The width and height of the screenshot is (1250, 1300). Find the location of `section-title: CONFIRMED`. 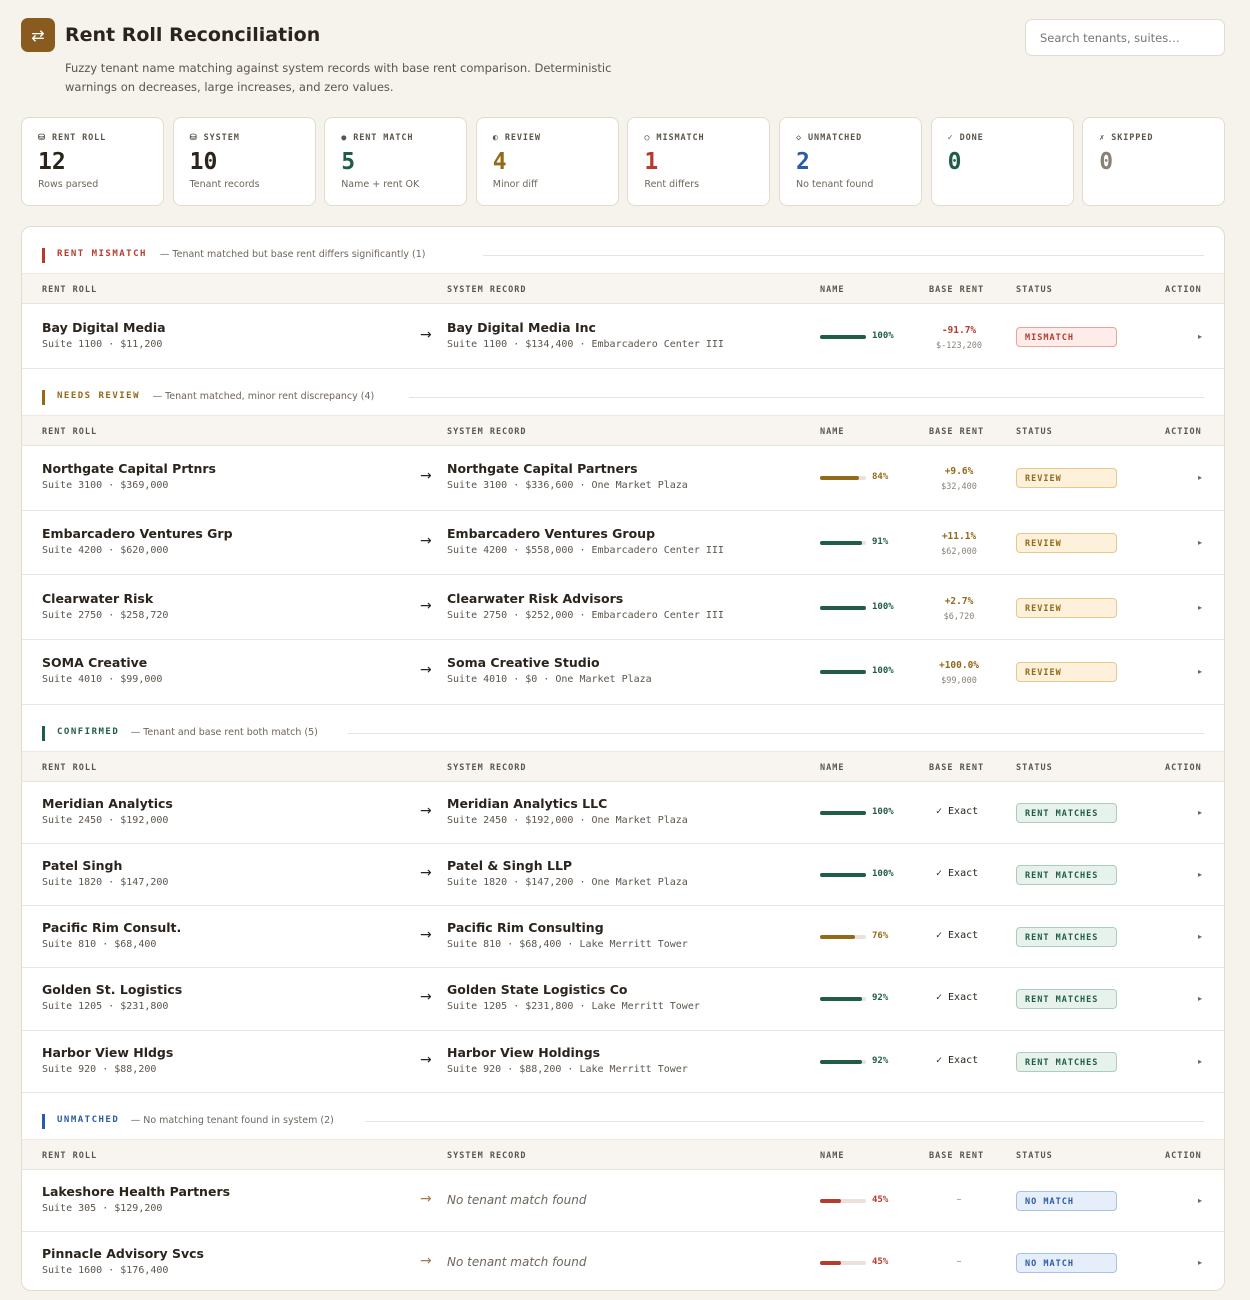

section-title: CONFIRMED is located at coordinates (88, 731).